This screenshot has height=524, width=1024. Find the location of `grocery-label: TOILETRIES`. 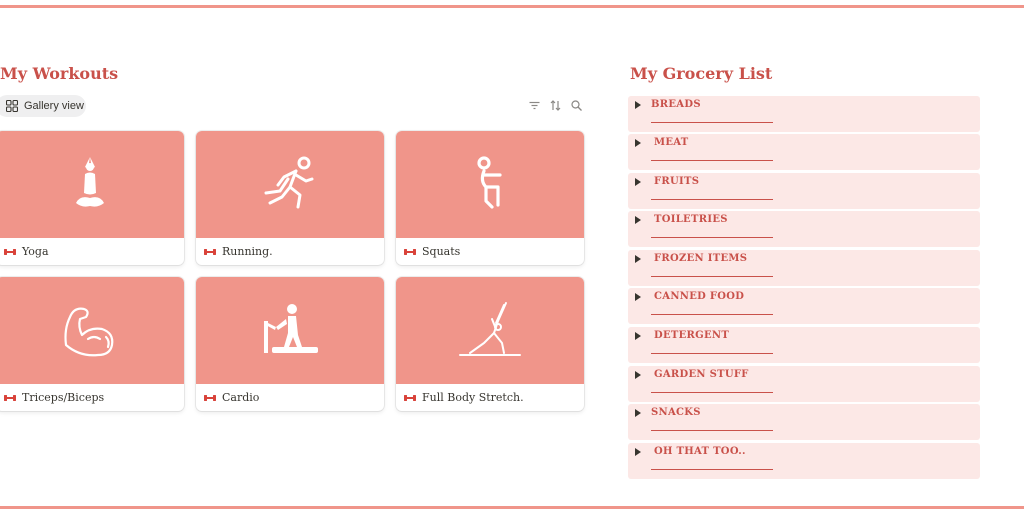

grocery-label: TOILETRIES is located at coordinates (691, 219).